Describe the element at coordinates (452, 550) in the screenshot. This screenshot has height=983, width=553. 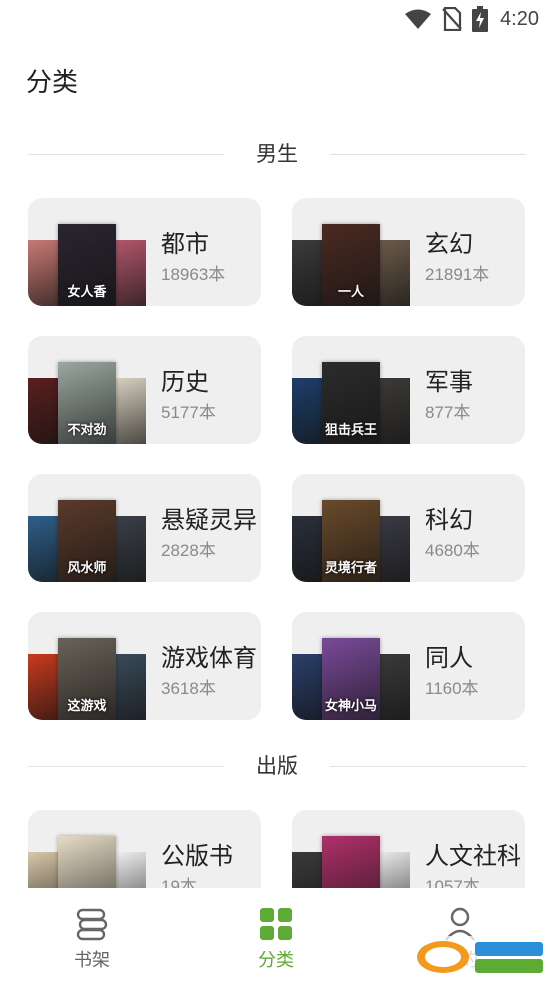
I see `category-book-count: 4680本` at that location.